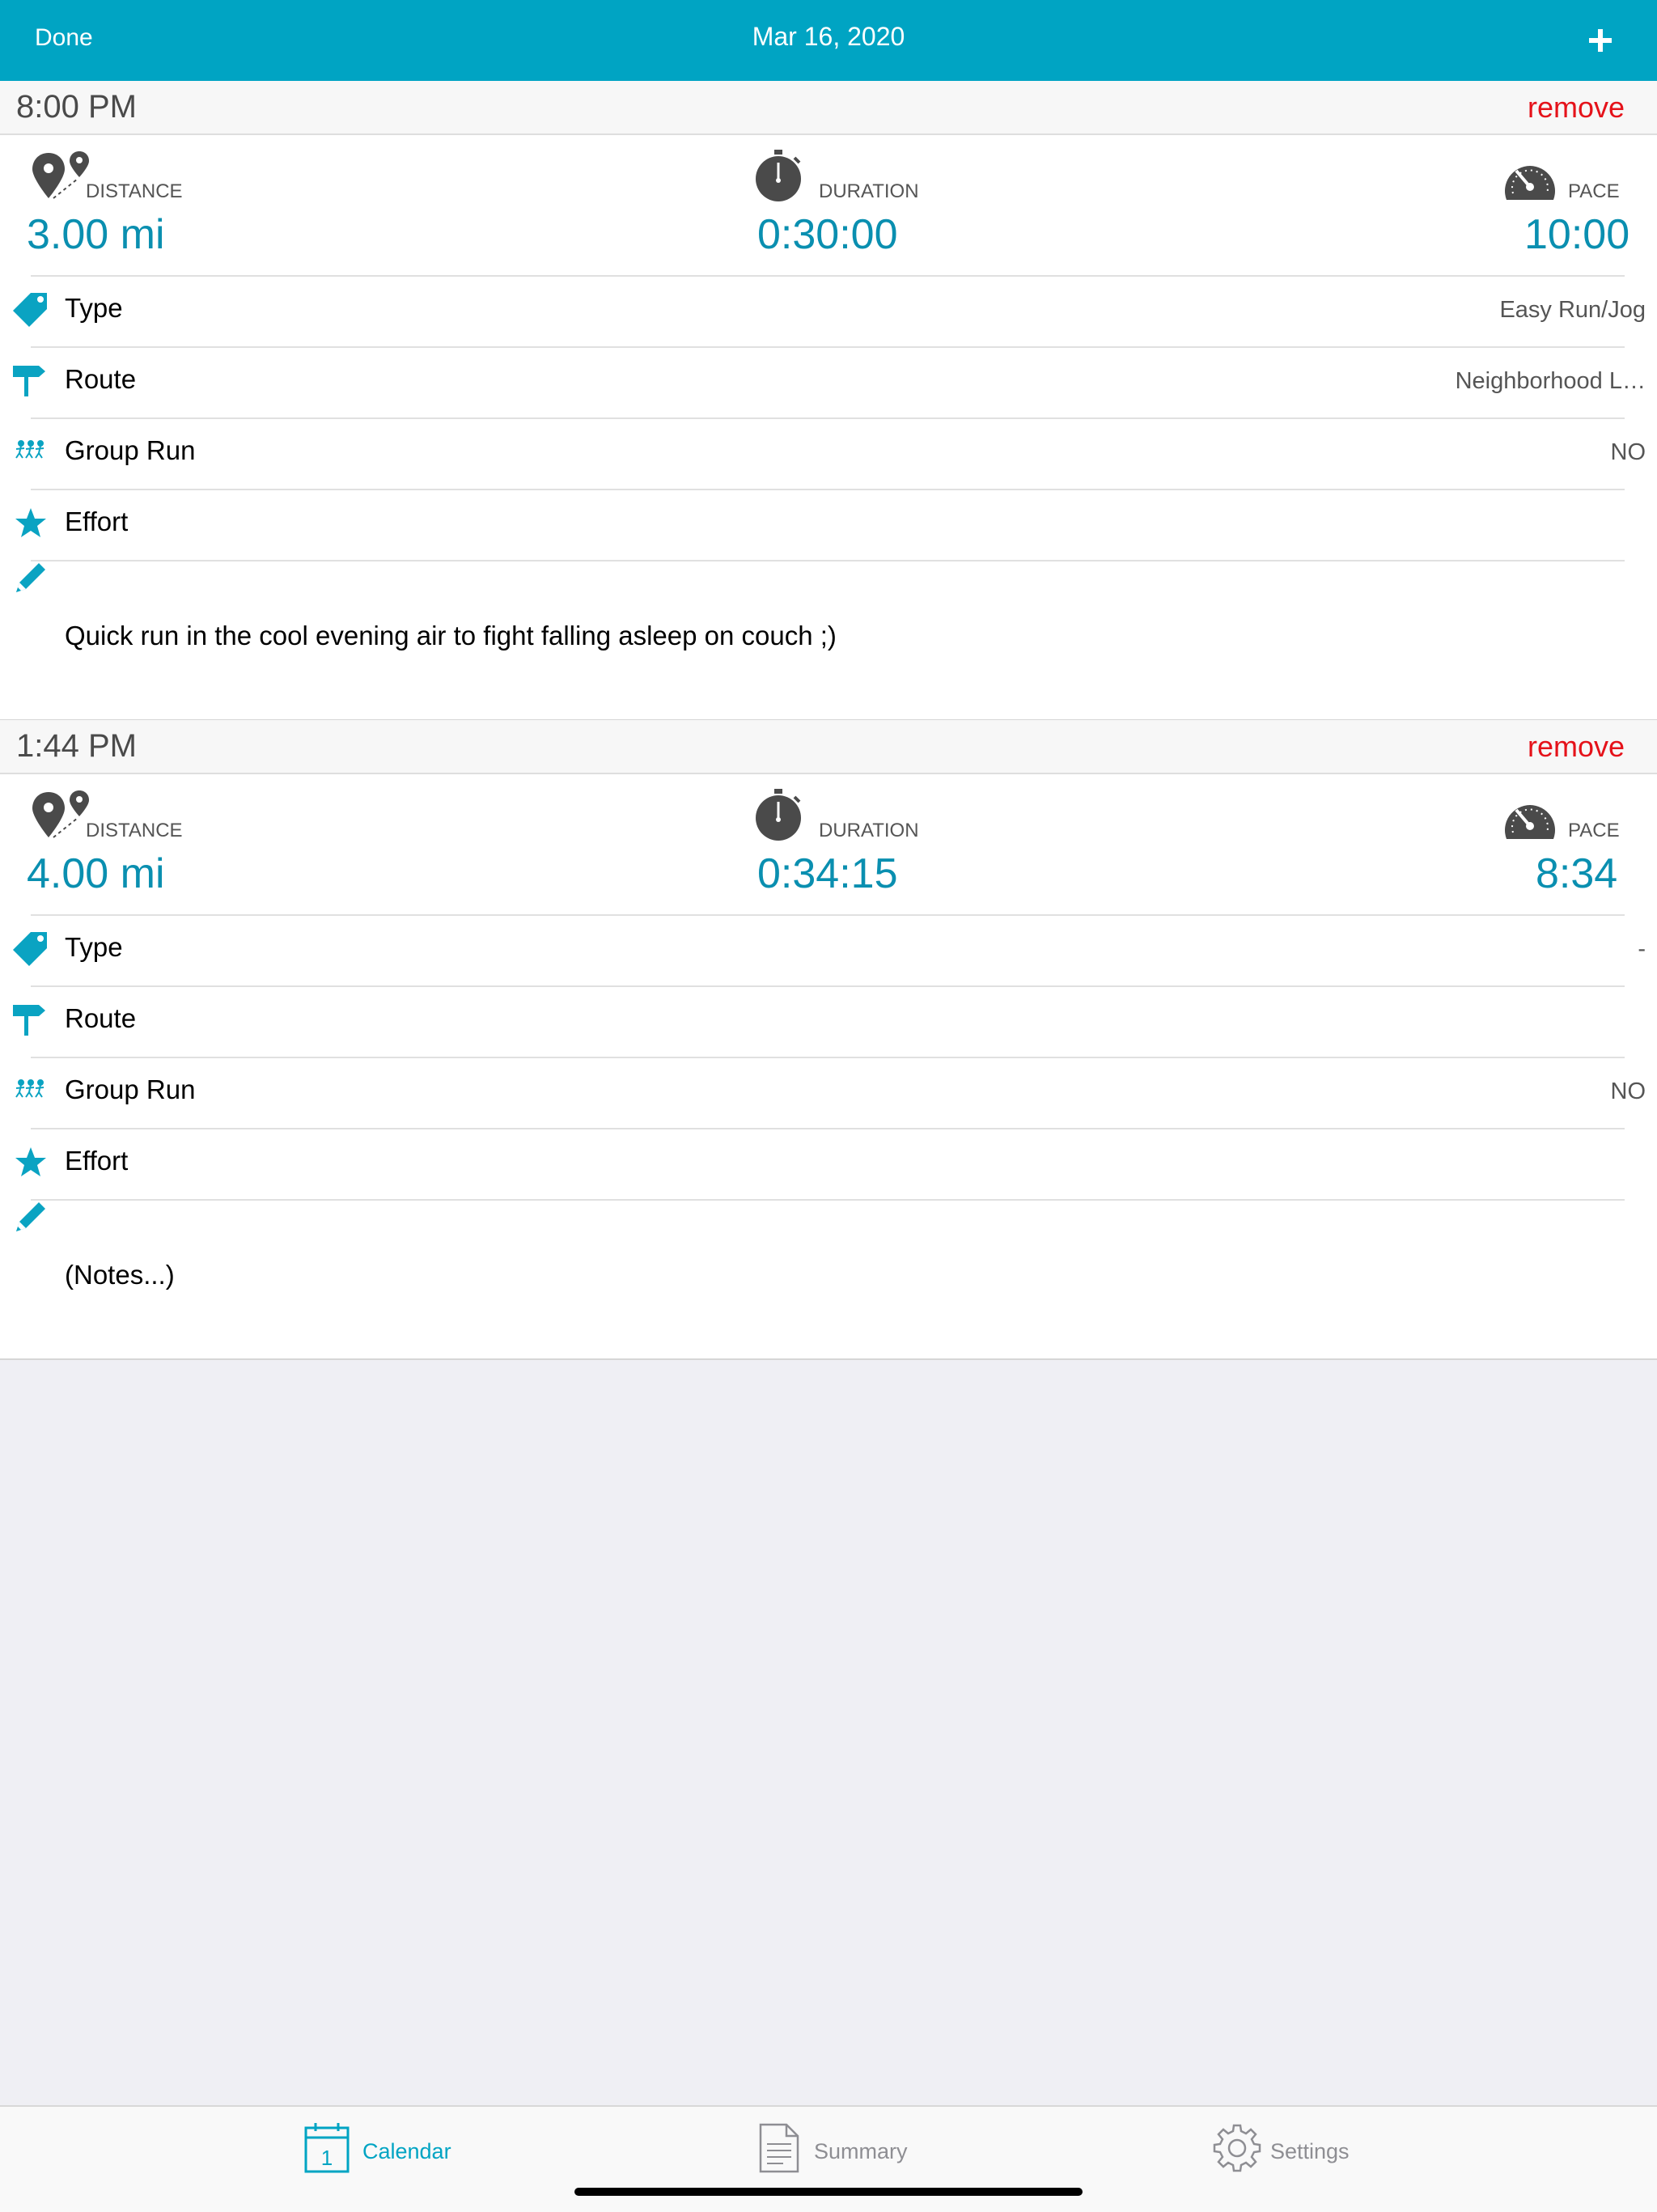 Image resolution: width=1657 pixels, height=2212 pixels. I want to click on duration-stat: DURATION 0:34:15, so click(849, 841).